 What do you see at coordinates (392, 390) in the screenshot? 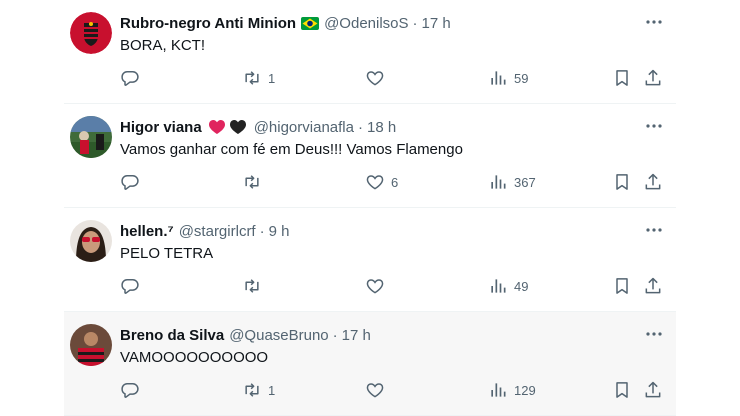
I see `action-bar: 1 129` at bounding box center [392, 390].